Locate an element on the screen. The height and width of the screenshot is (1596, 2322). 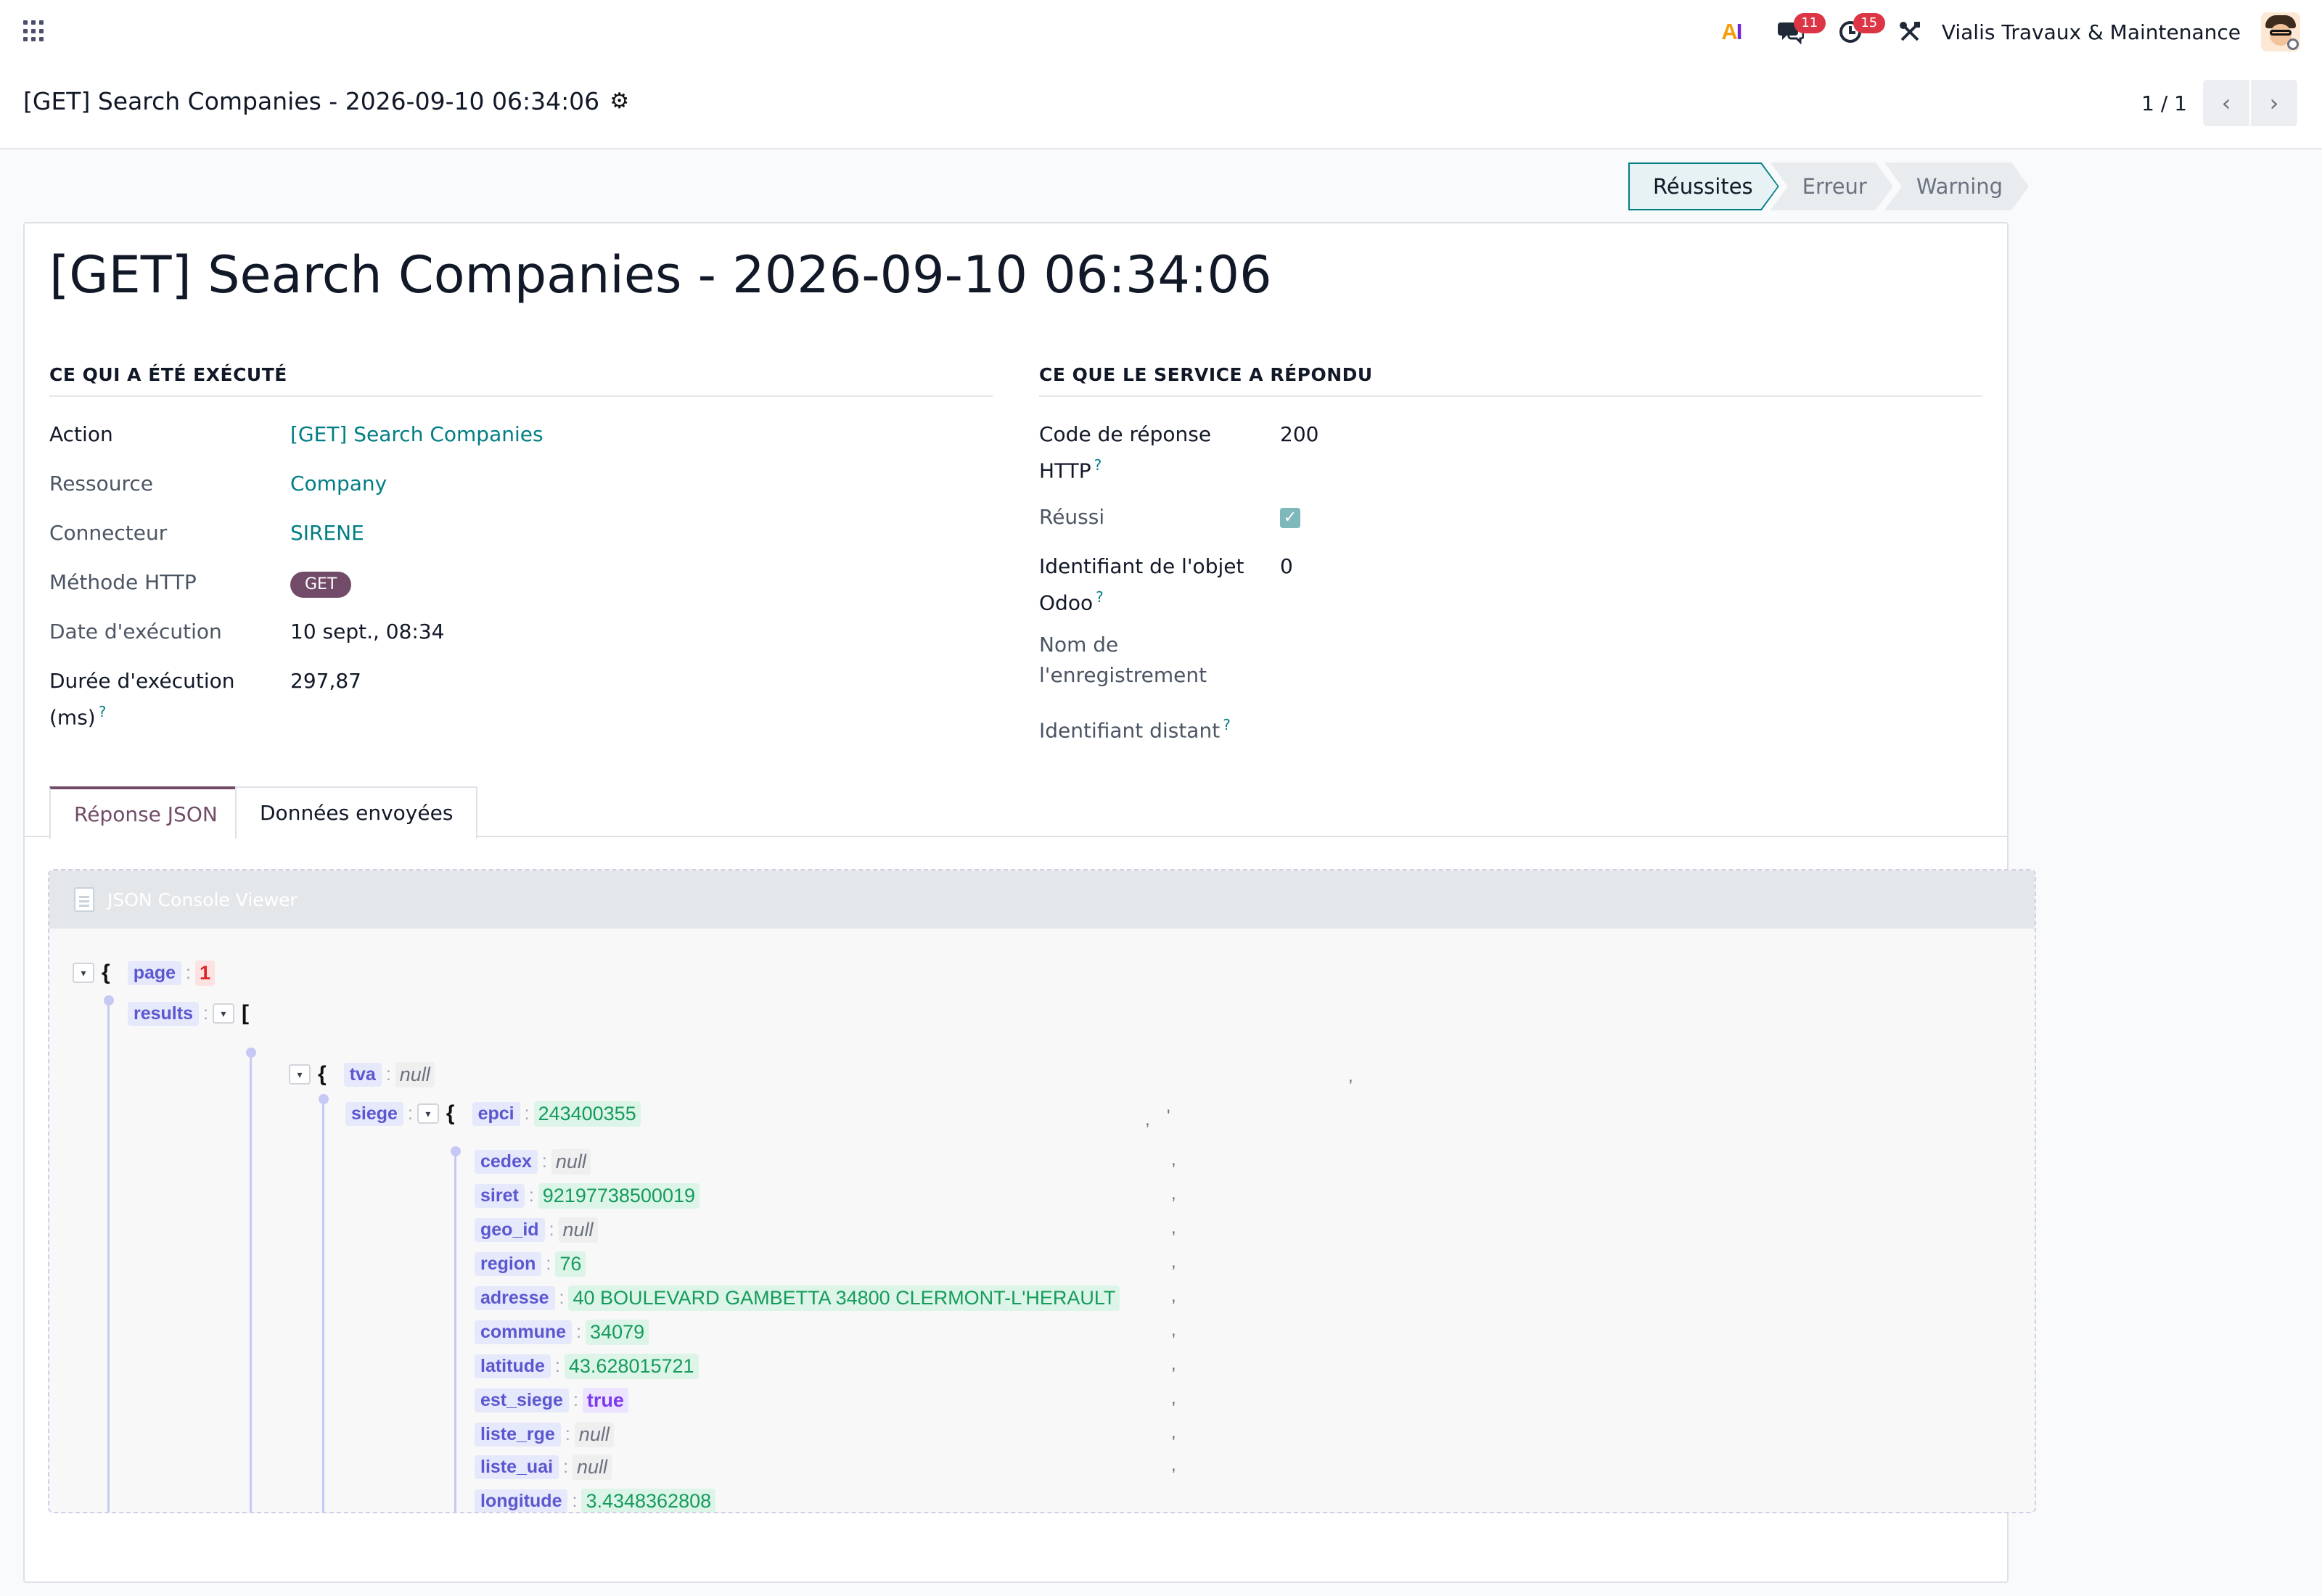
tools-icon is located at coordinates (1909, 31).